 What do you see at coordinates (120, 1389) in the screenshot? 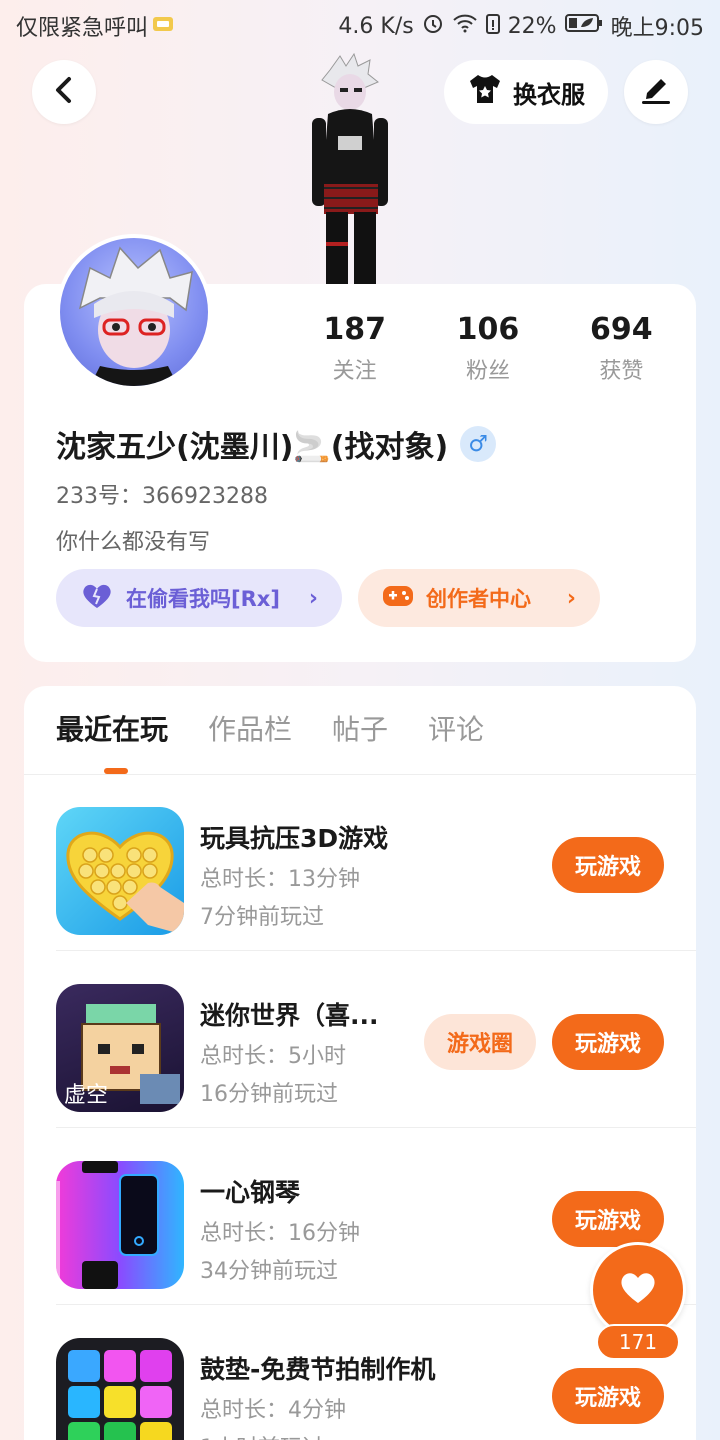
I see `drum-pad-game-icon` at bounding box center [120, 1389].